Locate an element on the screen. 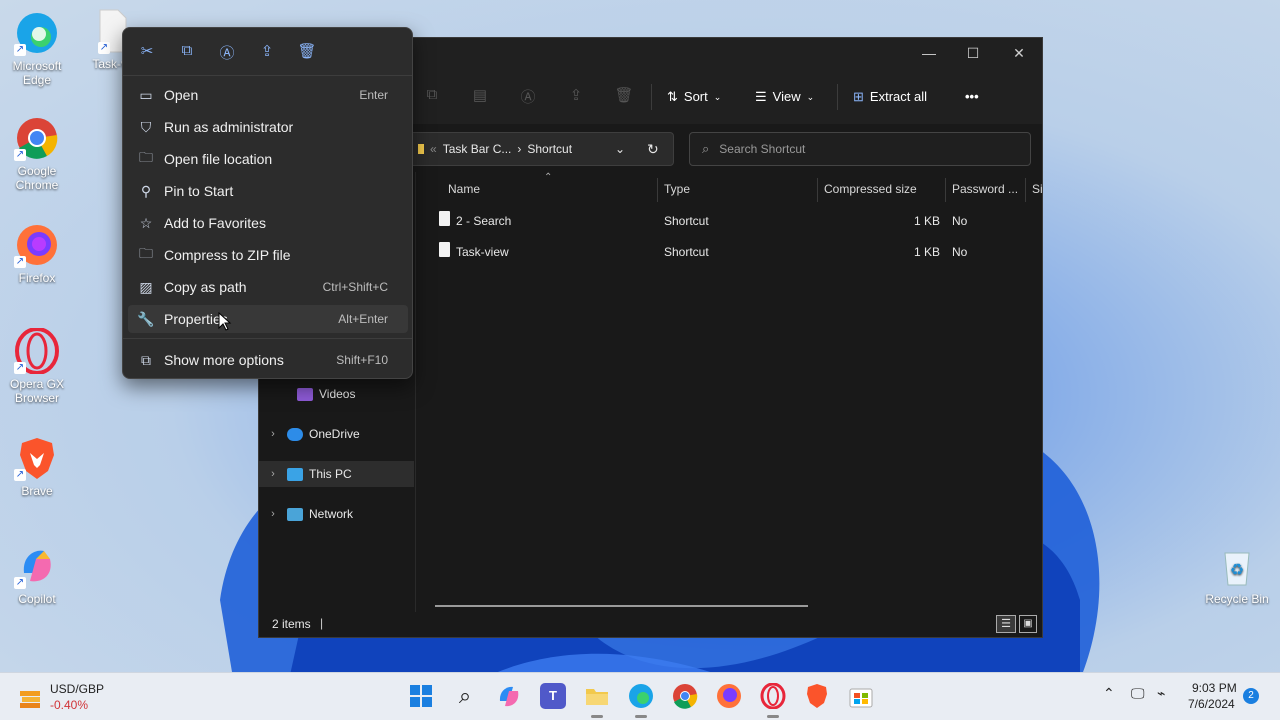 This screenshot has height=720, width=1280. file-password: No is located at coordinates (960, 252).